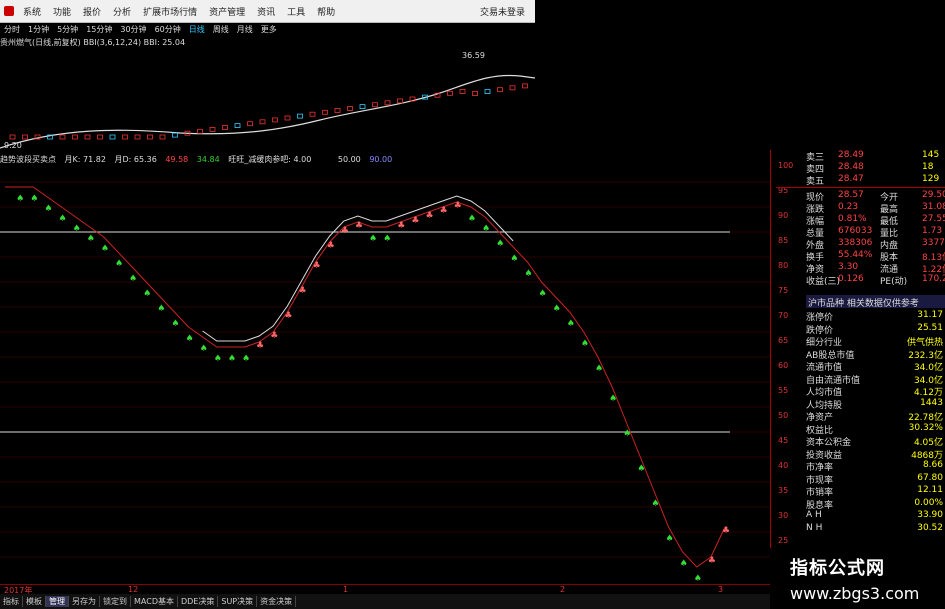  What do you see at coordinates (296, 11) in the screenshot?
I see `menu-tools: 工具` at bounding box center [296, 11].